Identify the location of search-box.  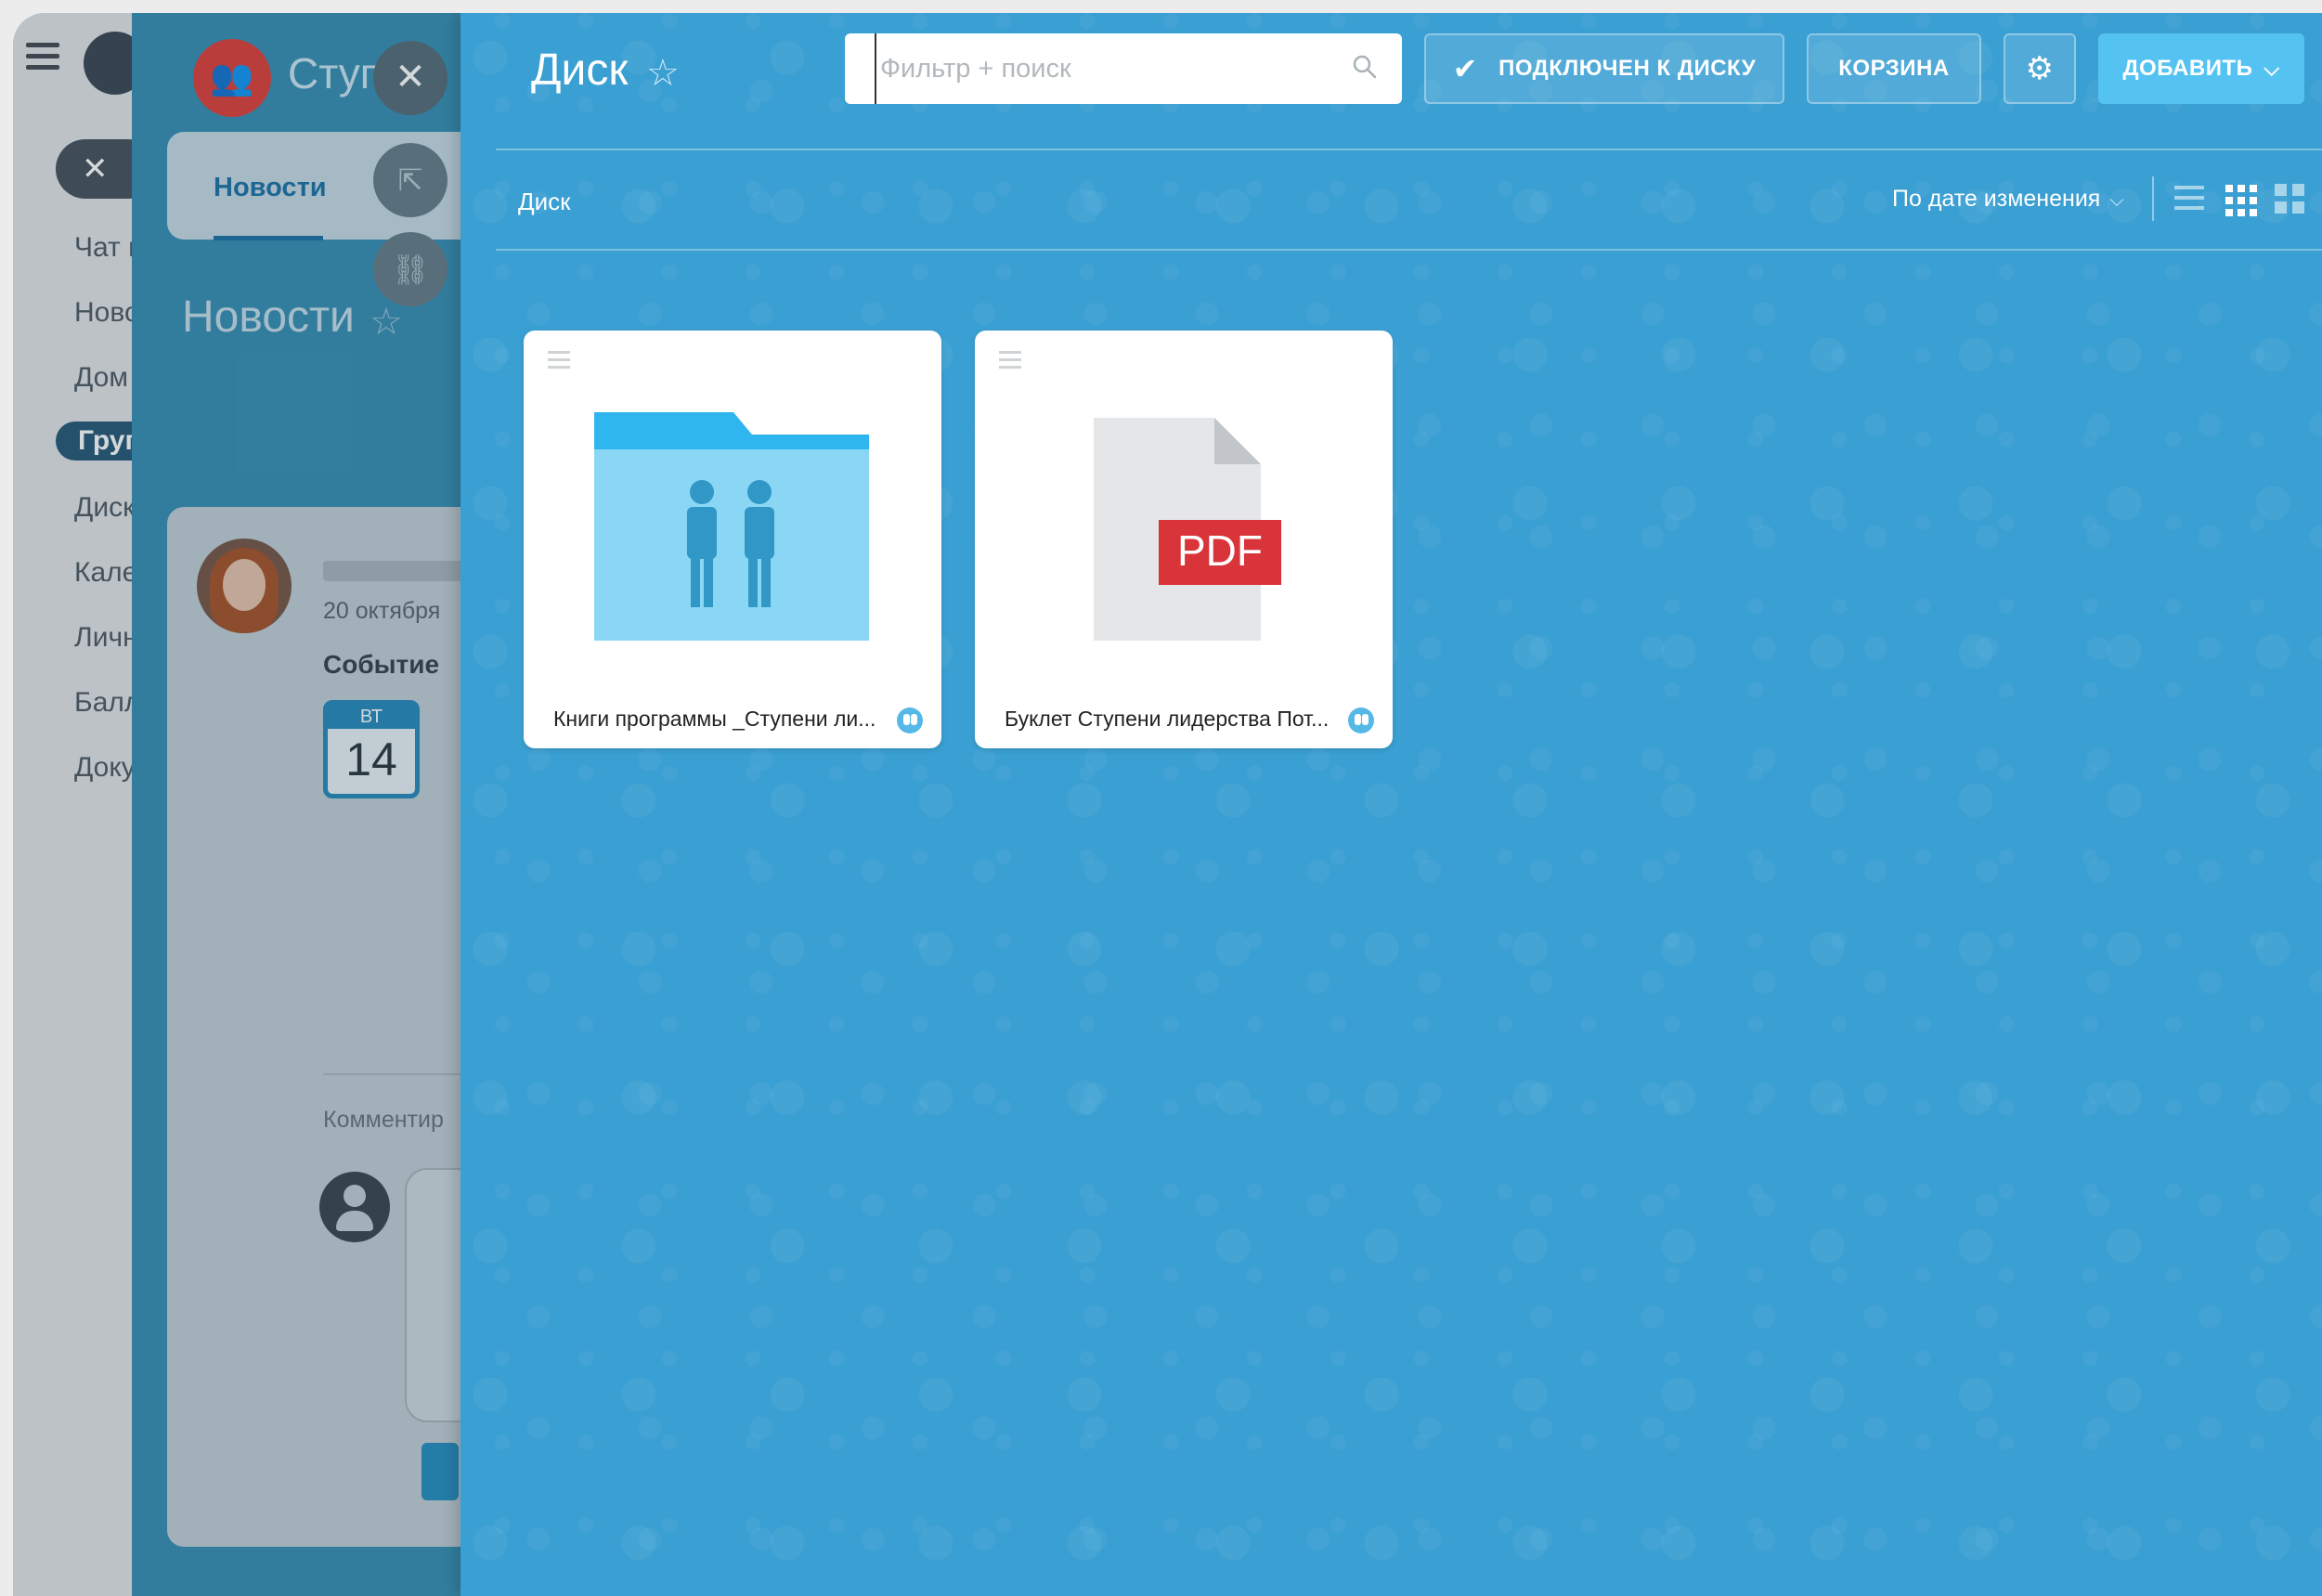
(1123, 68).